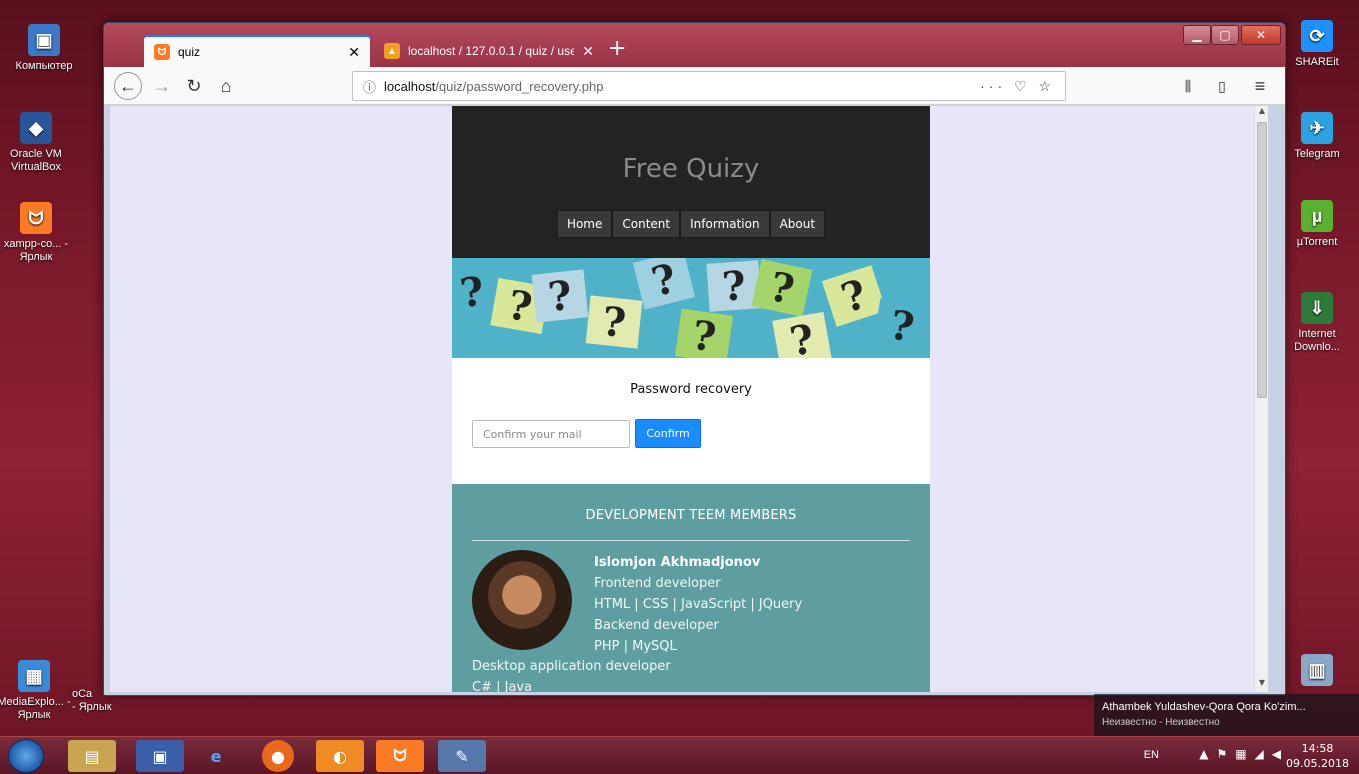 The height and width of the screenshot is (774, 1359). Describe the element at coordinates (1317, 756) in the screenshot. I see `clock: 14:58 09.05.2018` at that location.